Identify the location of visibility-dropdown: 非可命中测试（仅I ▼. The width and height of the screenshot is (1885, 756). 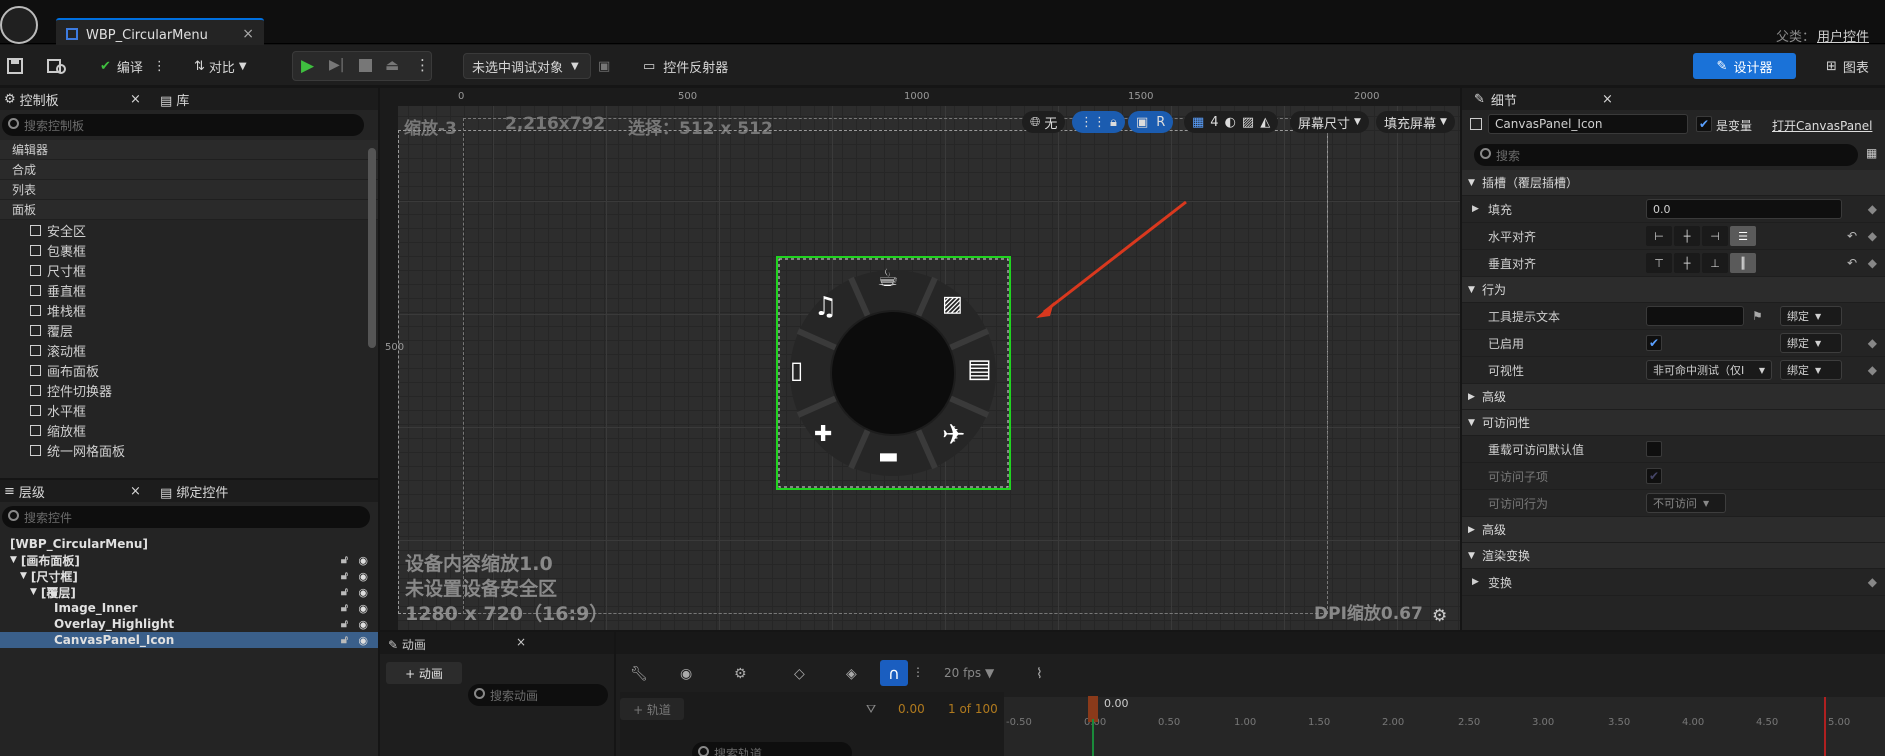
(1709, 370).